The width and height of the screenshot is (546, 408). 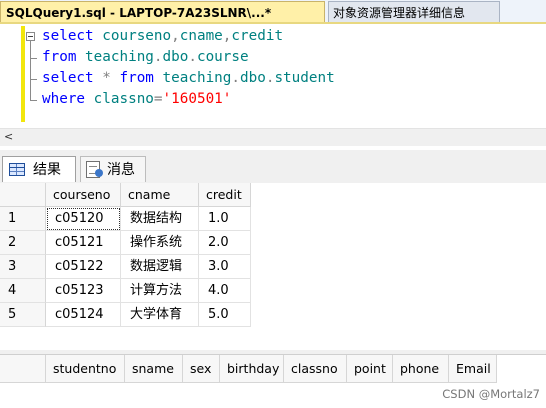 What do you see at coordinates (252, 369) in the screenshot?
I see `column-header-birthday: birthday` at bounding box center [252, 369].